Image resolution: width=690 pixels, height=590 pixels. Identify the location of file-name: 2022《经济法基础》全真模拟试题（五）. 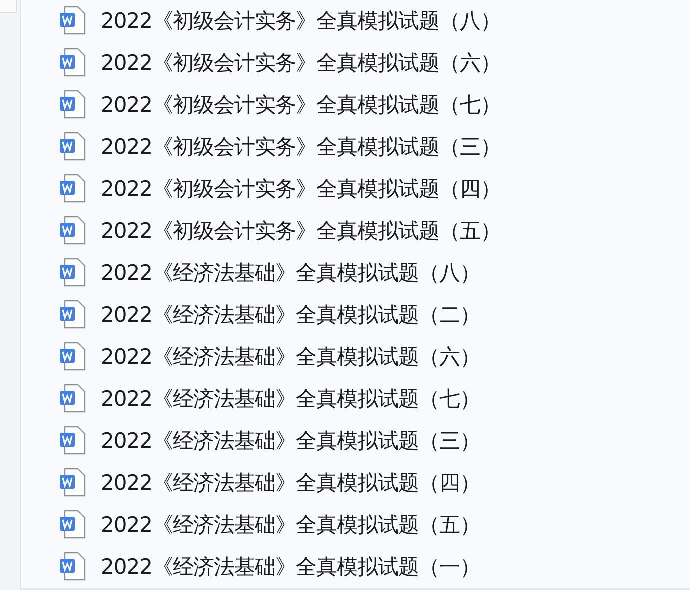
(290, 525).